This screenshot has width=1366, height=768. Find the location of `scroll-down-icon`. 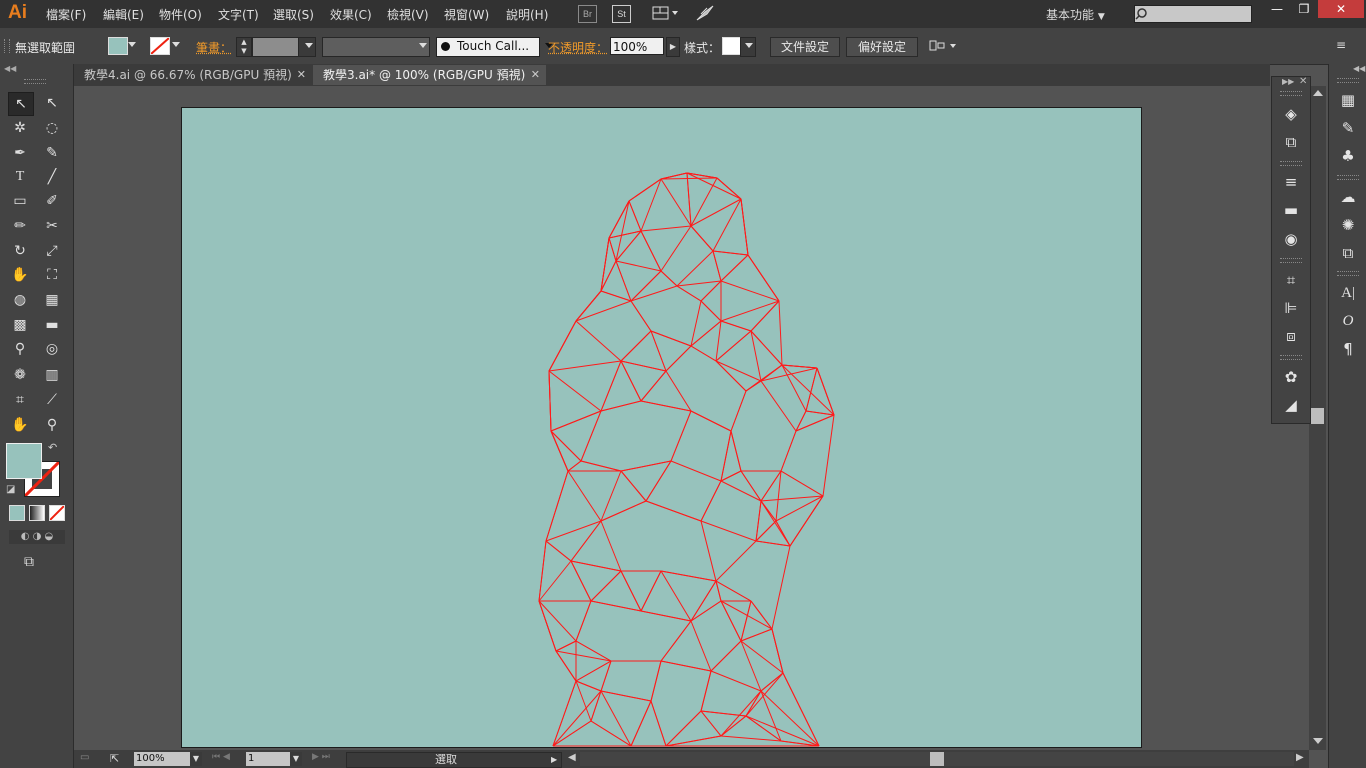

scroll-down-icon is located at coordinates (1318, 741).